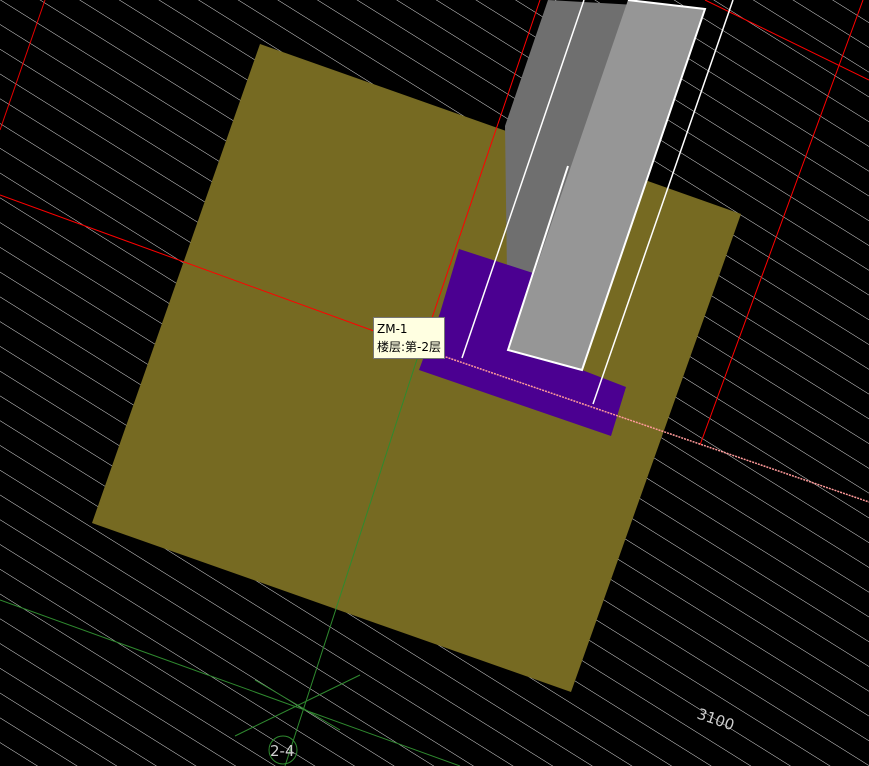  I want to click on tooltip-floor: 楼层:第-2层, so click(409, 347).